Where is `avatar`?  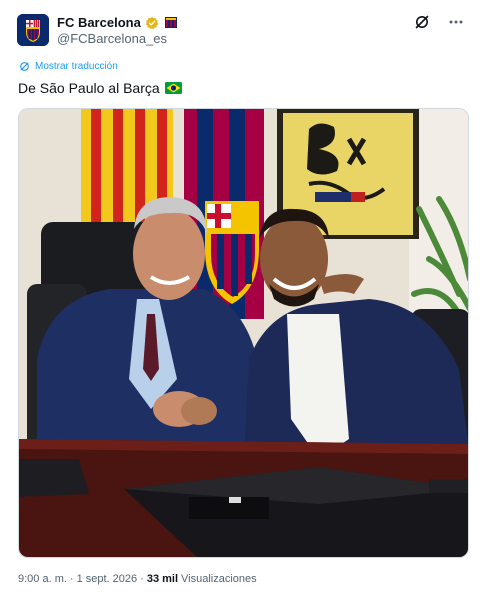
avatar is located at coordinates (33, 30).